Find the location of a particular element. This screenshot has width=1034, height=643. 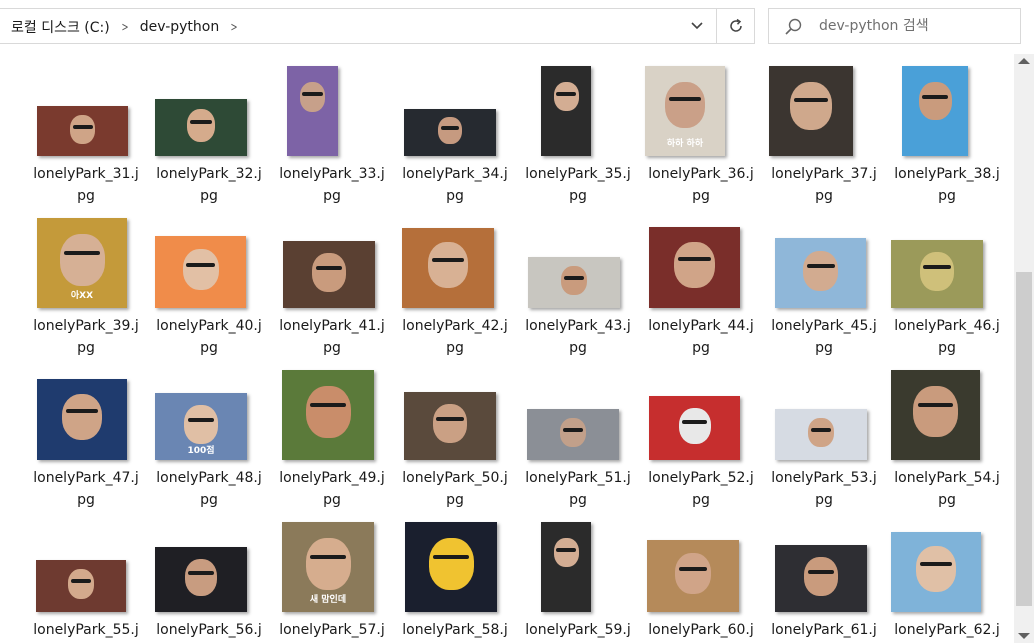

file-item: lonelyPark_51.j pg is located at coordinates (578, 439).